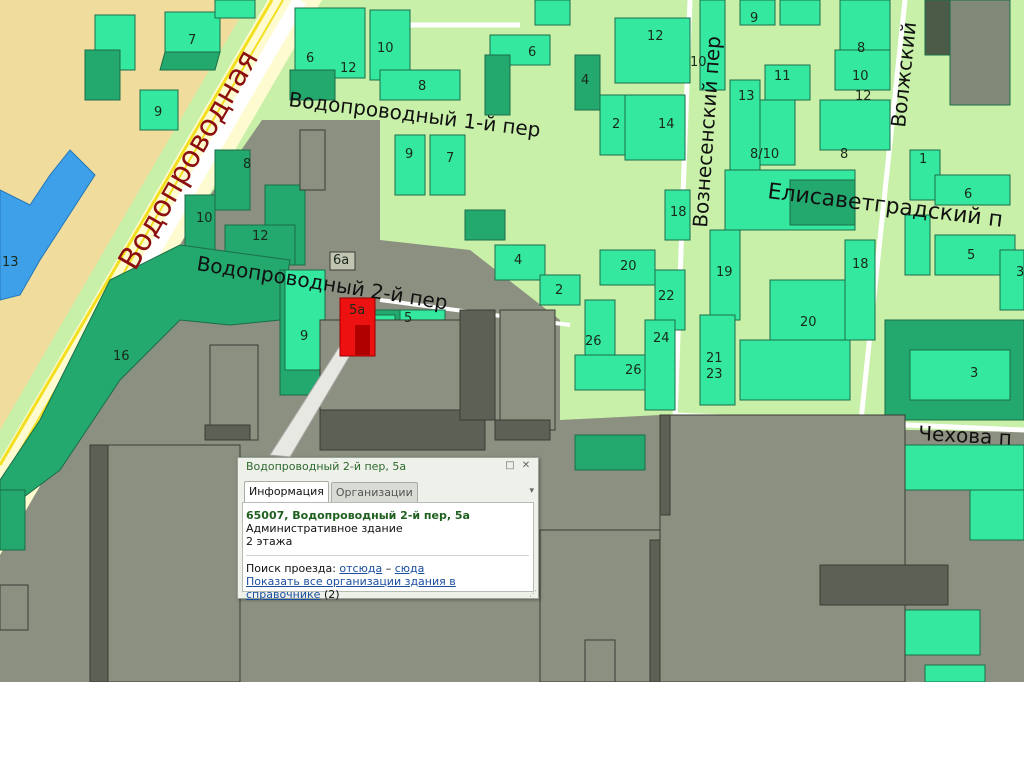 The image size is (1024, 768). Describe the element at coordinates (291, 568) in the screenshot. I see `route-prefix: Поиск проезда:` at that location.